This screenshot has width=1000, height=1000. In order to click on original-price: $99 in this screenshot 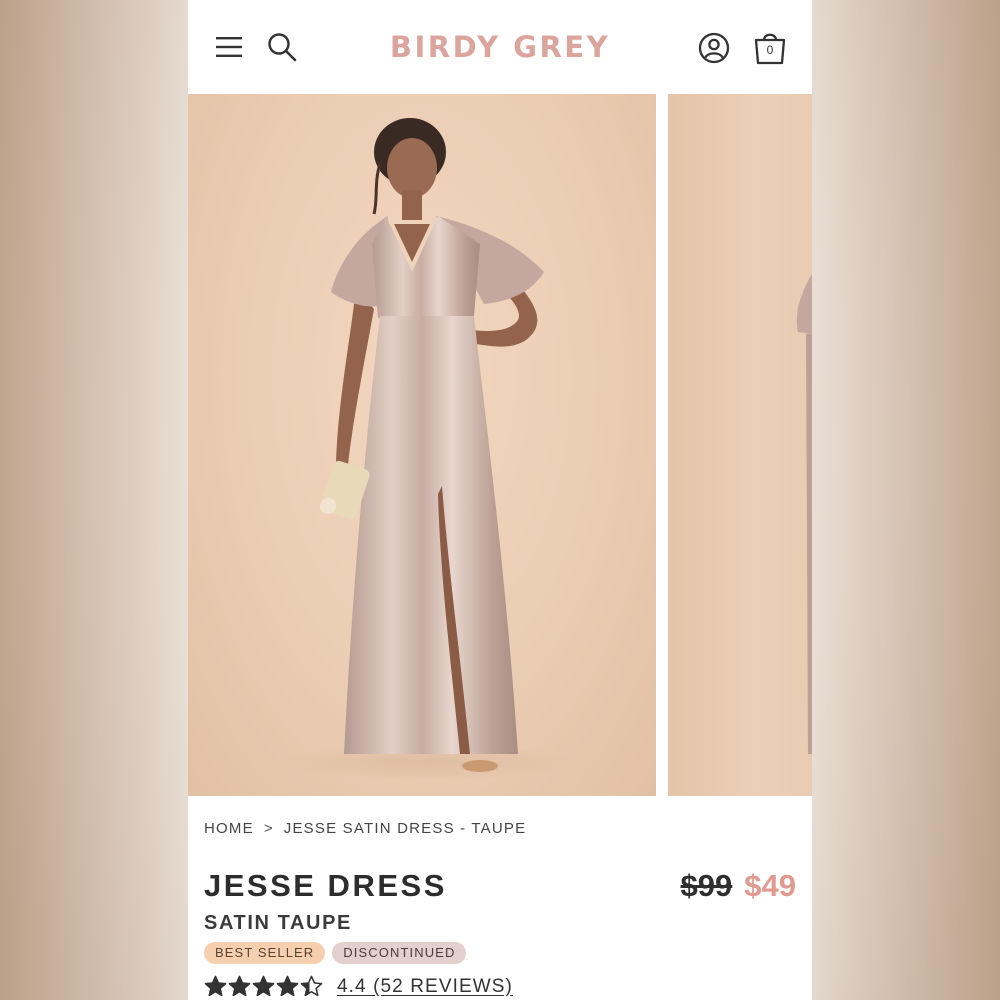, I will do `click(706, 885)`.